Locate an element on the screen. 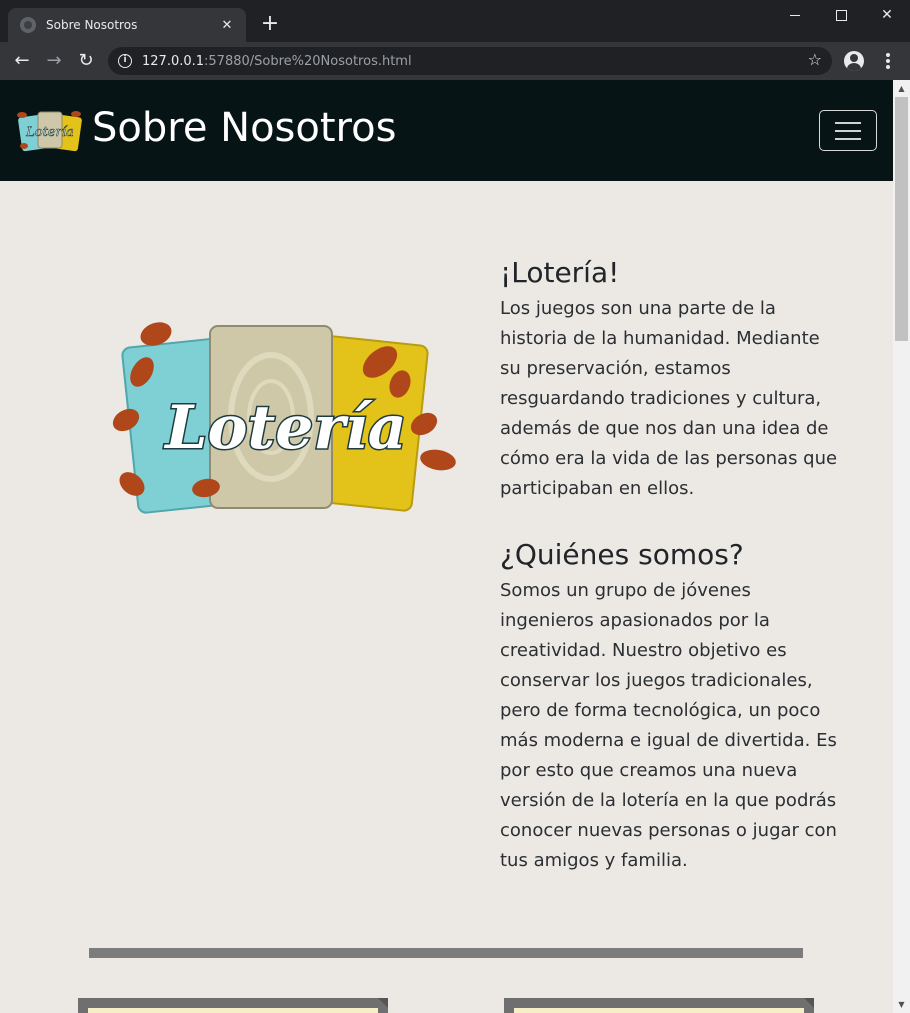  url-host: 127.0.0.1 is located at coordinates (173, 61).